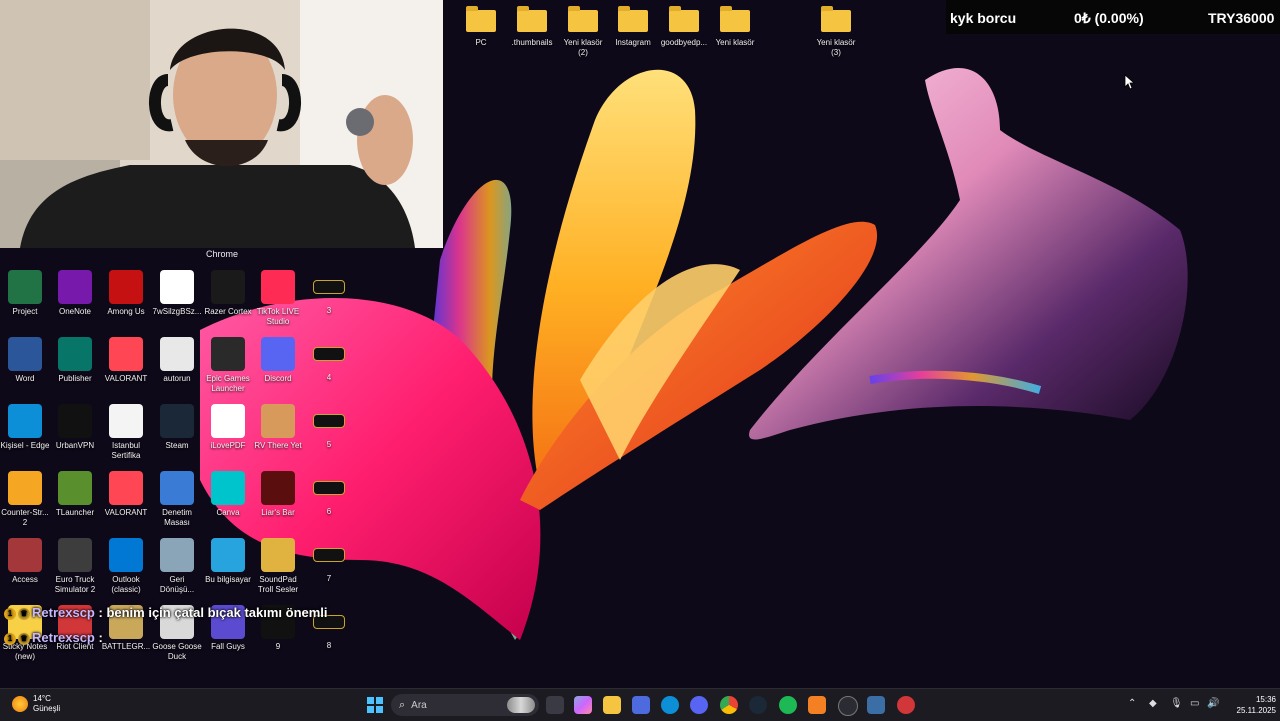  I want to click on desktop-icon: 6, so click(329, 494).